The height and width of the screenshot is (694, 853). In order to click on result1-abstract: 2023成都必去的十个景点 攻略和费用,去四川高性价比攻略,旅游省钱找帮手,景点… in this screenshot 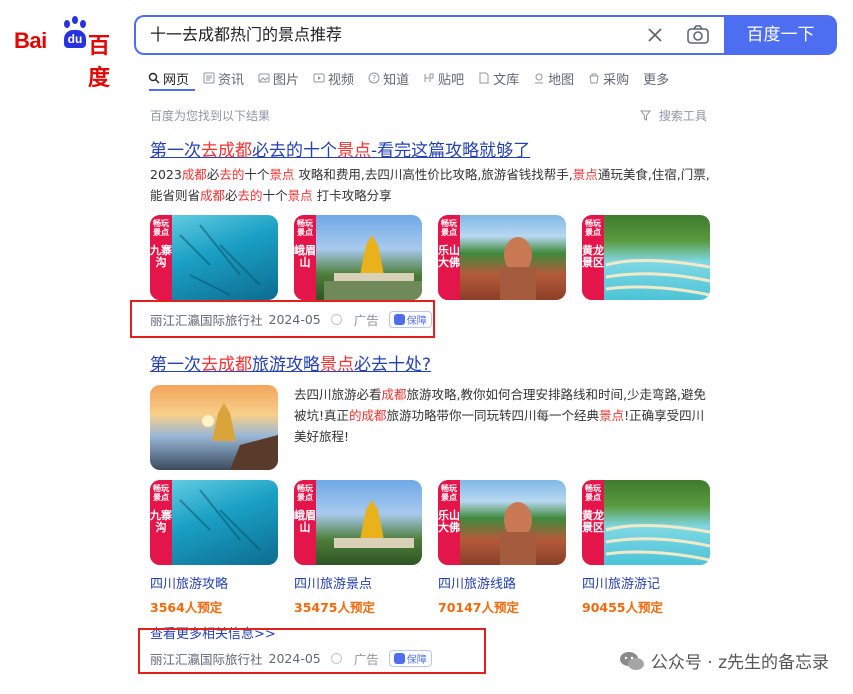, I will do `click(432, 185)`.